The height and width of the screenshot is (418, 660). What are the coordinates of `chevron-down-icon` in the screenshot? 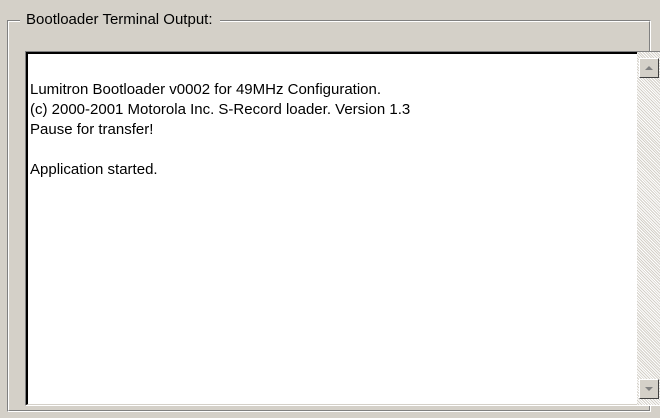 It's located at (649, 389).